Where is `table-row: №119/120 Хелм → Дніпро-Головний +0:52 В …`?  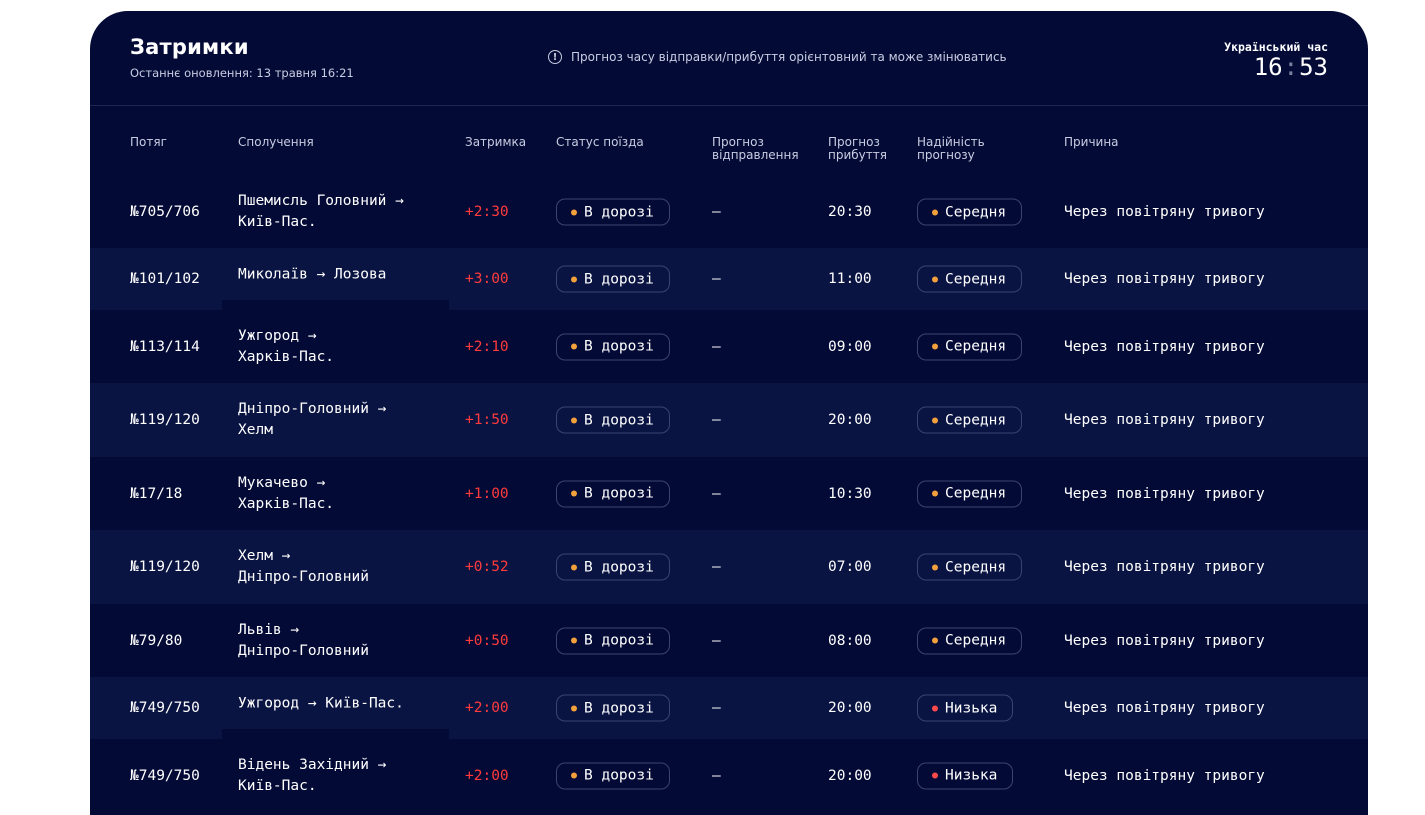
table-row: №119/120 Хелм → Дніпро-Головний +0:52 В … is located at coordinates (729, 567).